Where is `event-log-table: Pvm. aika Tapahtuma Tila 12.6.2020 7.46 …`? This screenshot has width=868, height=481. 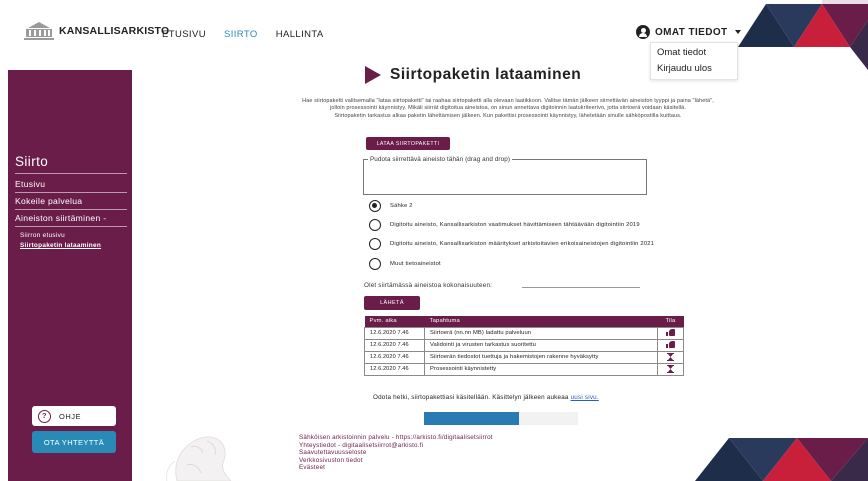 event-log-table: Pvm. aika Tapahtuma Tila 12.6.2020 7.46 … is located at coordinates (524, 346).